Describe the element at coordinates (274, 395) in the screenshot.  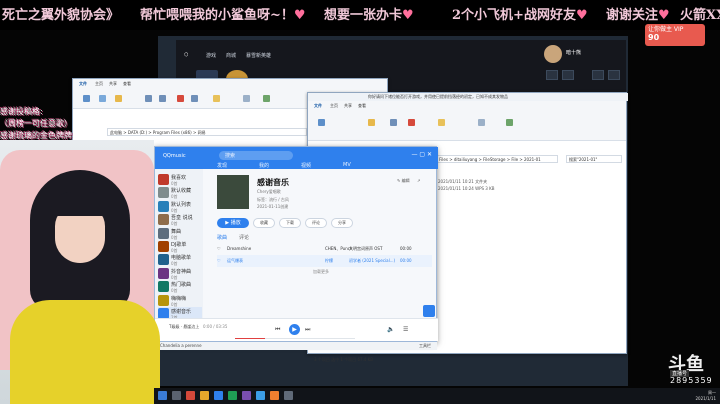
I see `douyu-icon` at that location.